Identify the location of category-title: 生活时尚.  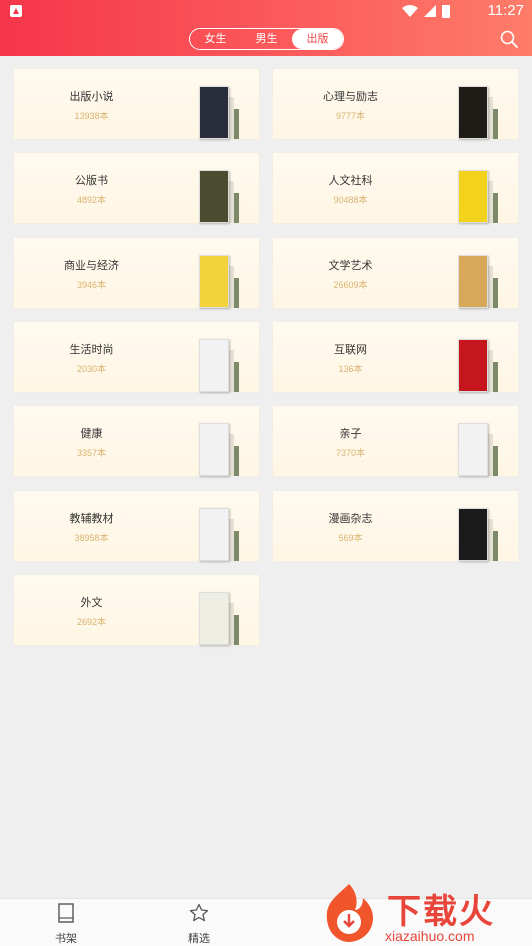
(91, 349).